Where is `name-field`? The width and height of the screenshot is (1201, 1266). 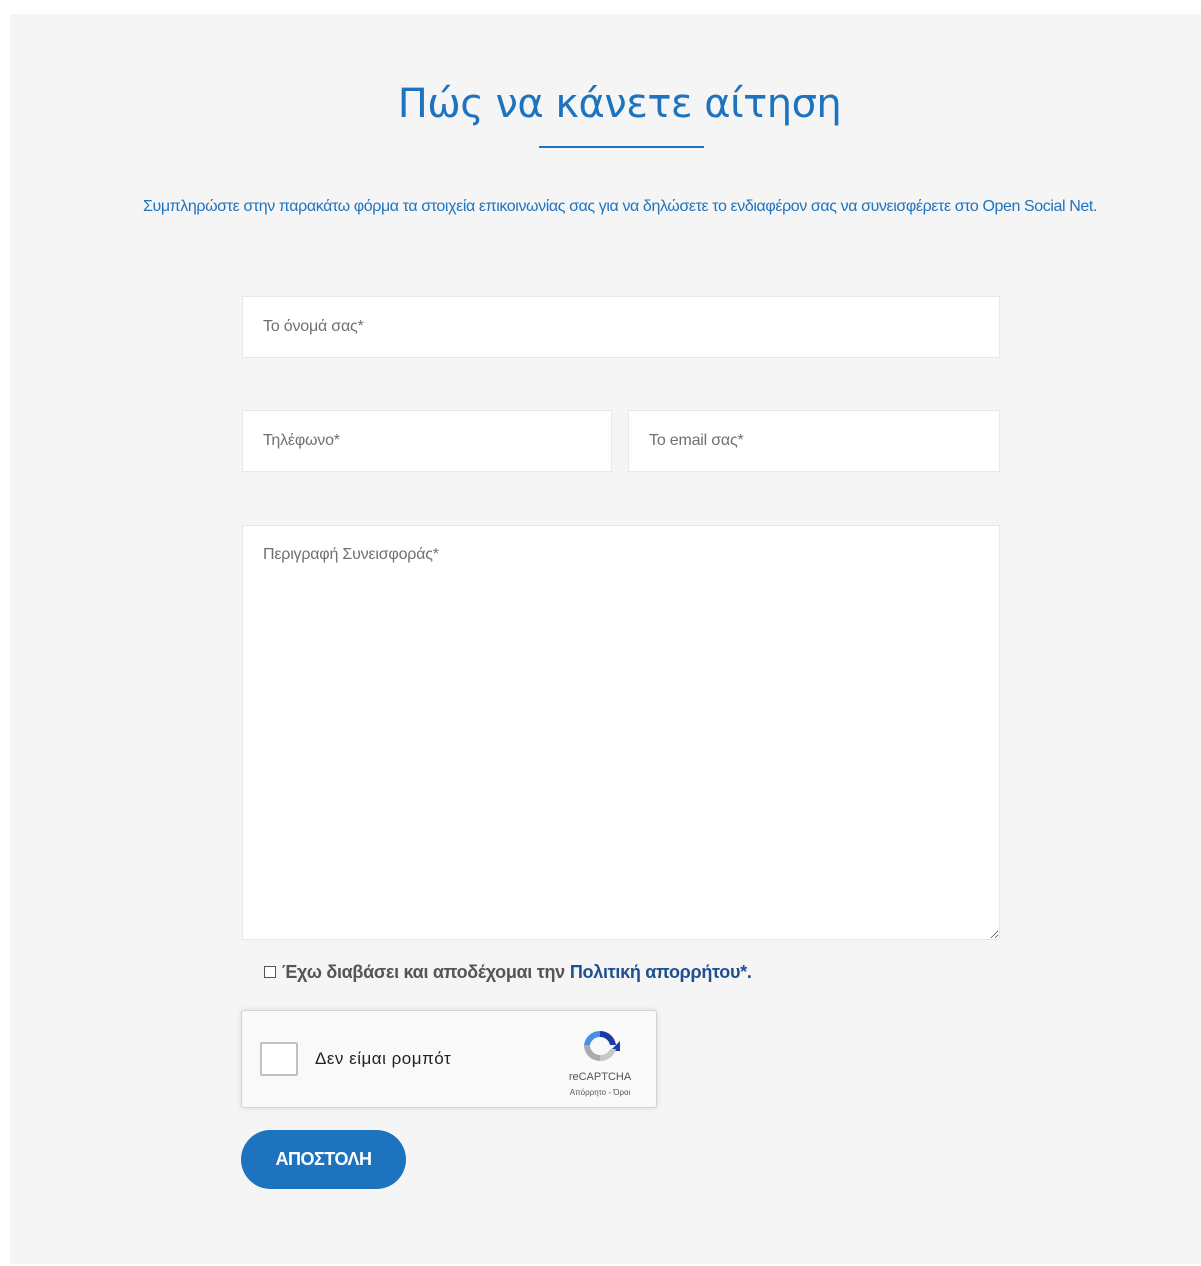 name-field is located at coordinates (621, 327).